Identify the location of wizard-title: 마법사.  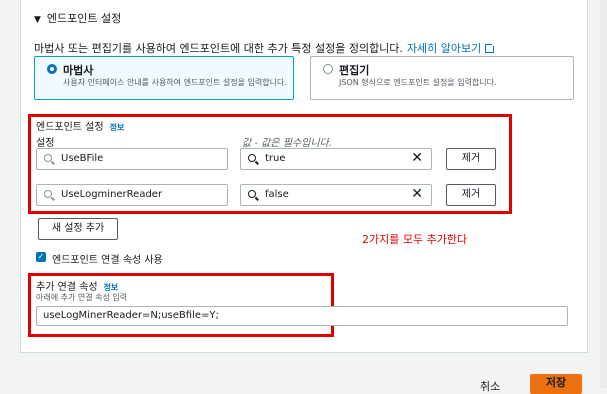
(78, 70).